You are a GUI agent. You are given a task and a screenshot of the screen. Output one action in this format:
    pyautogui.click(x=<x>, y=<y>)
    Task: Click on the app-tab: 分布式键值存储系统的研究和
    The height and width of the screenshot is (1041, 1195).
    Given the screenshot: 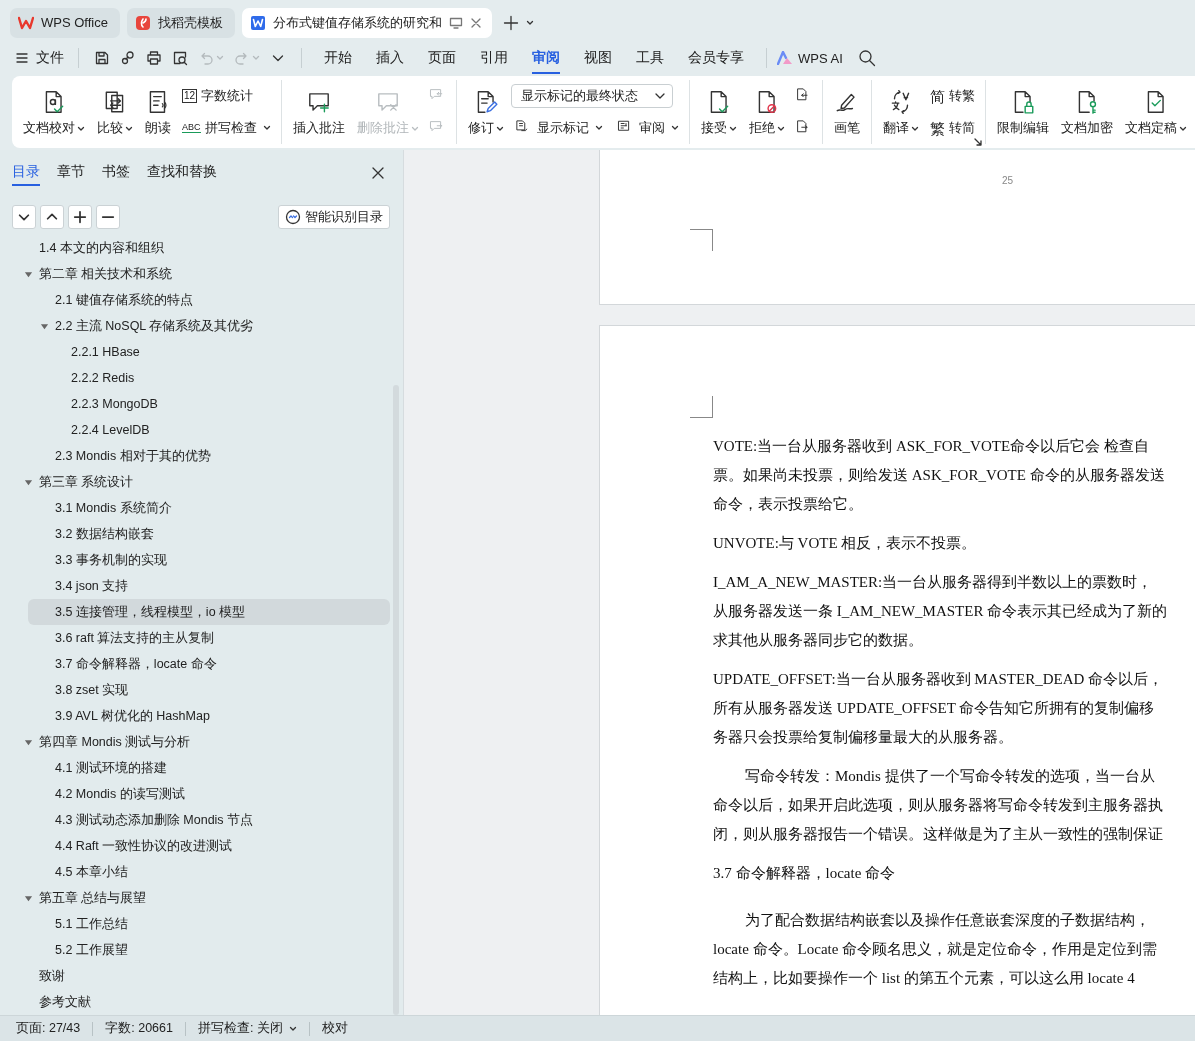 What is the action you would take?
    pyautogui.click(x=366, y=22)
    